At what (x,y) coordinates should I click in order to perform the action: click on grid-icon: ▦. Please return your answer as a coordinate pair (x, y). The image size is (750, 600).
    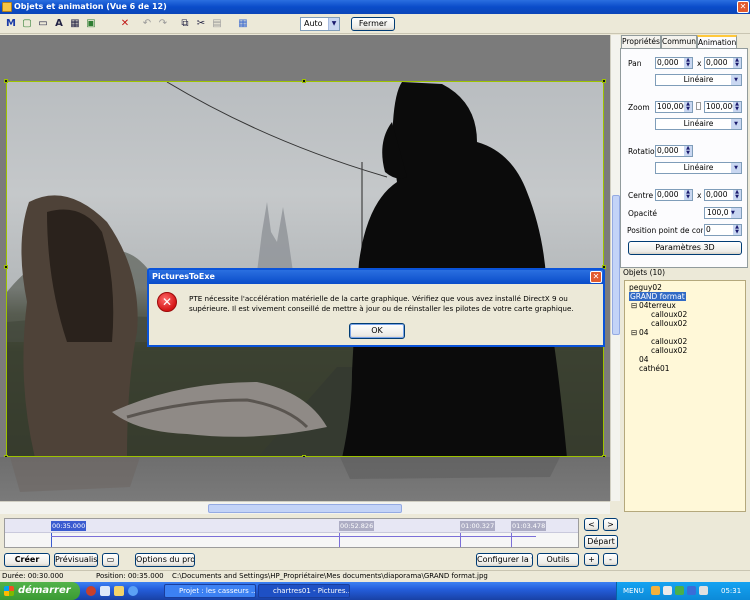
    Looking at the image, I should click on (243, 24).